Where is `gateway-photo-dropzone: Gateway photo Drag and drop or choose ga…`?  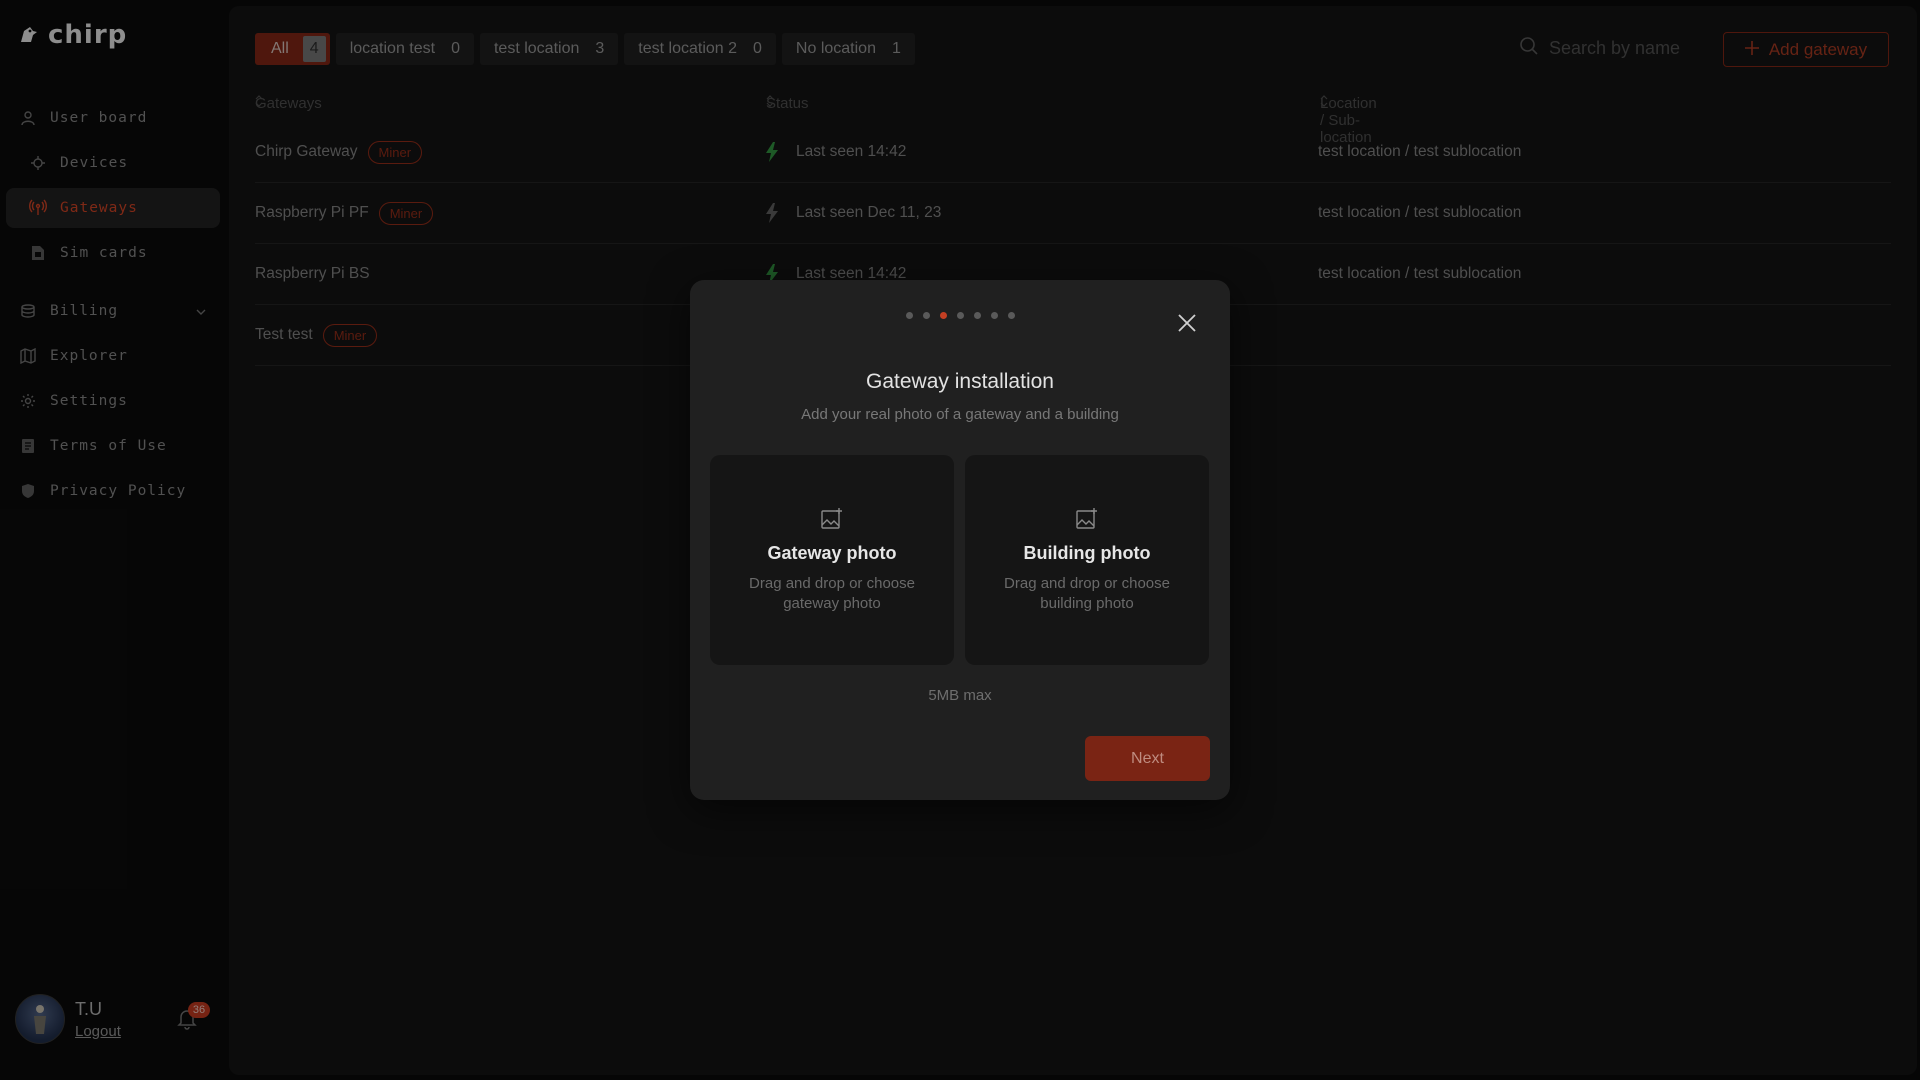 gateway-photo-dropzone: Gateway photo Drag and drop or choose ga… is located at coordinates (832, 560).